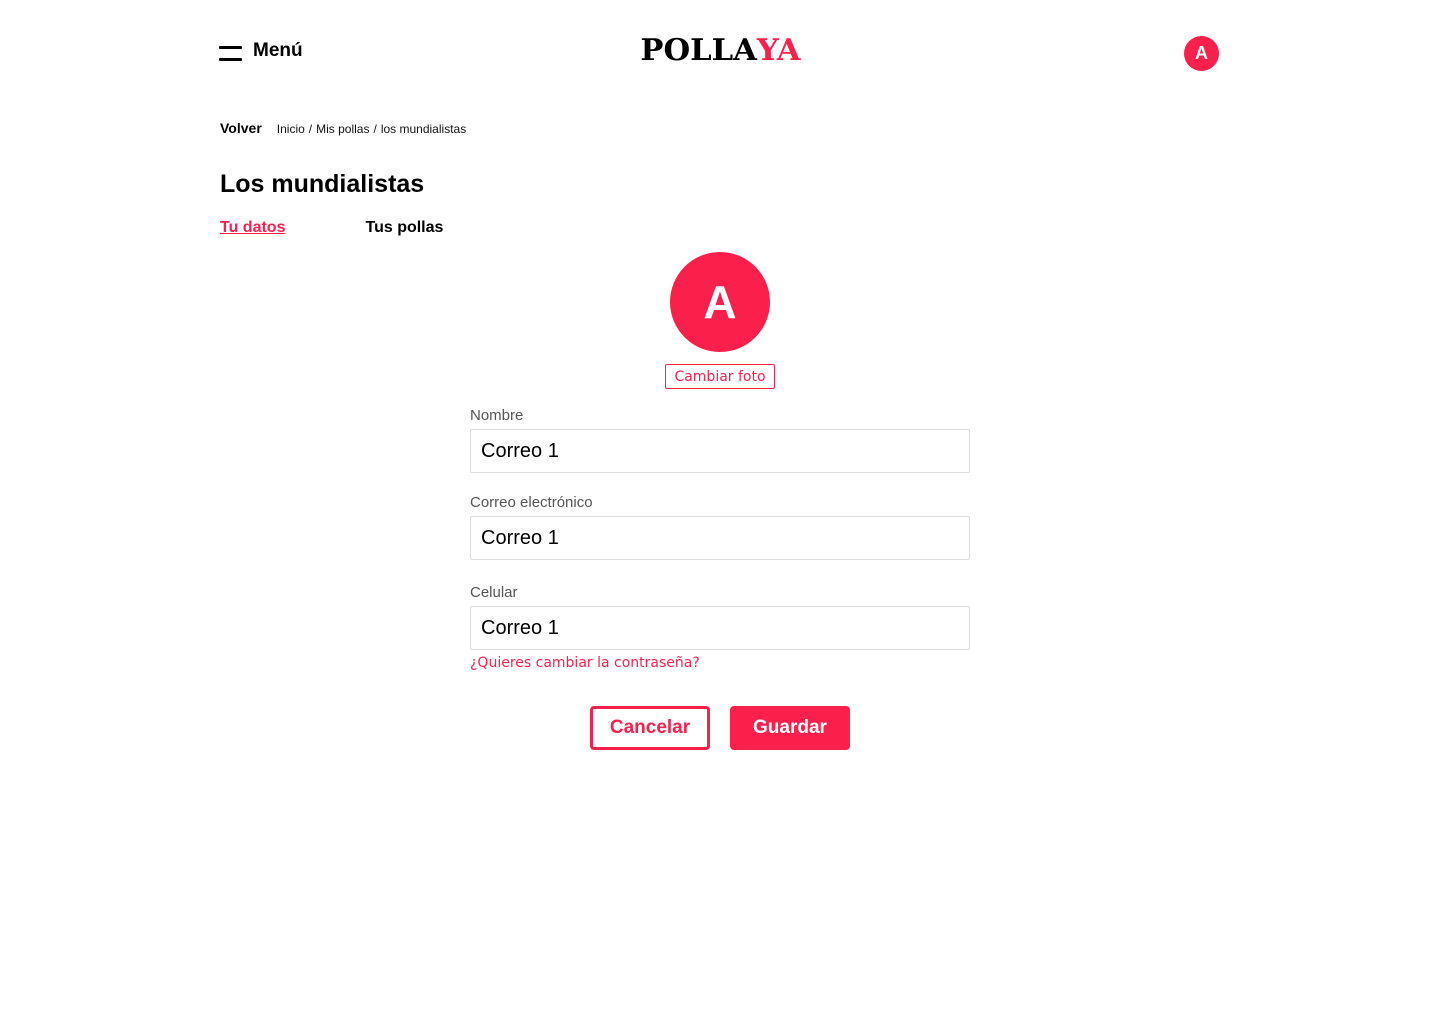  What do you see at coordinates (291, 129) in the screenshot?
I see `breadcrumb-item-inicio: Inicio` at bounding box center [291, 129].